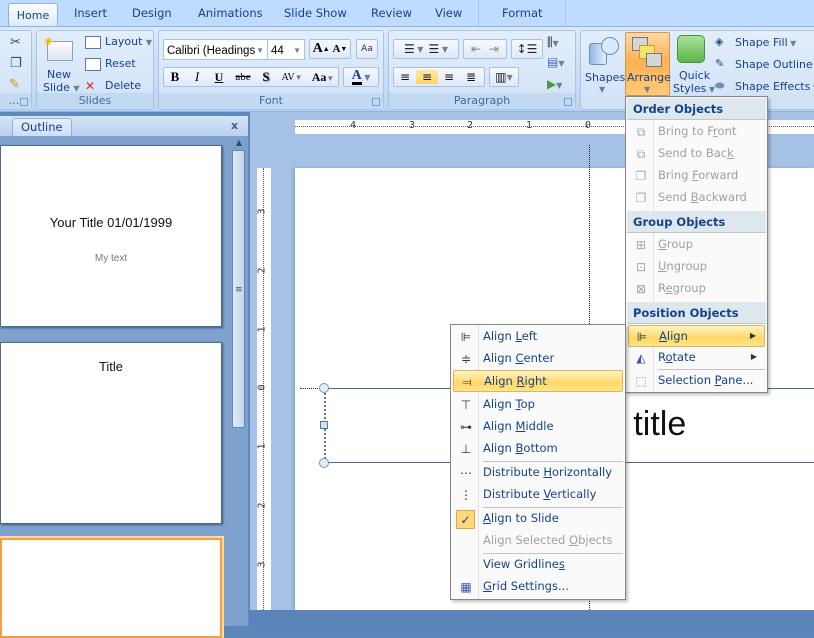 This screenshot has height=638, width=814. Describe the element at coordinates (243, 77) in the screenshot. I see `strikethrough-button: abe` at that location.